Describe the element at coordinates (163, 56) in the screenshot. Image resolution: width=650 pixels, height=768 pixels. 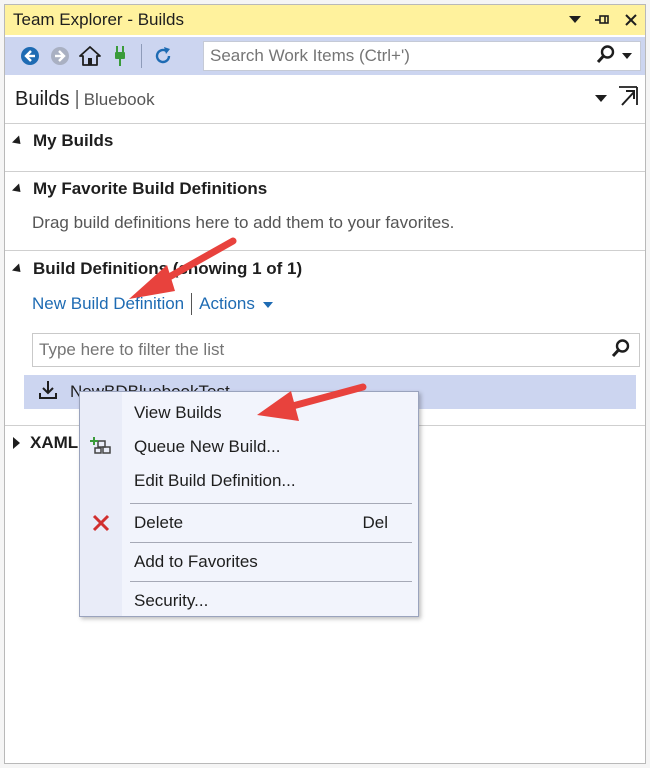
I see `refresh-icon` at that location.